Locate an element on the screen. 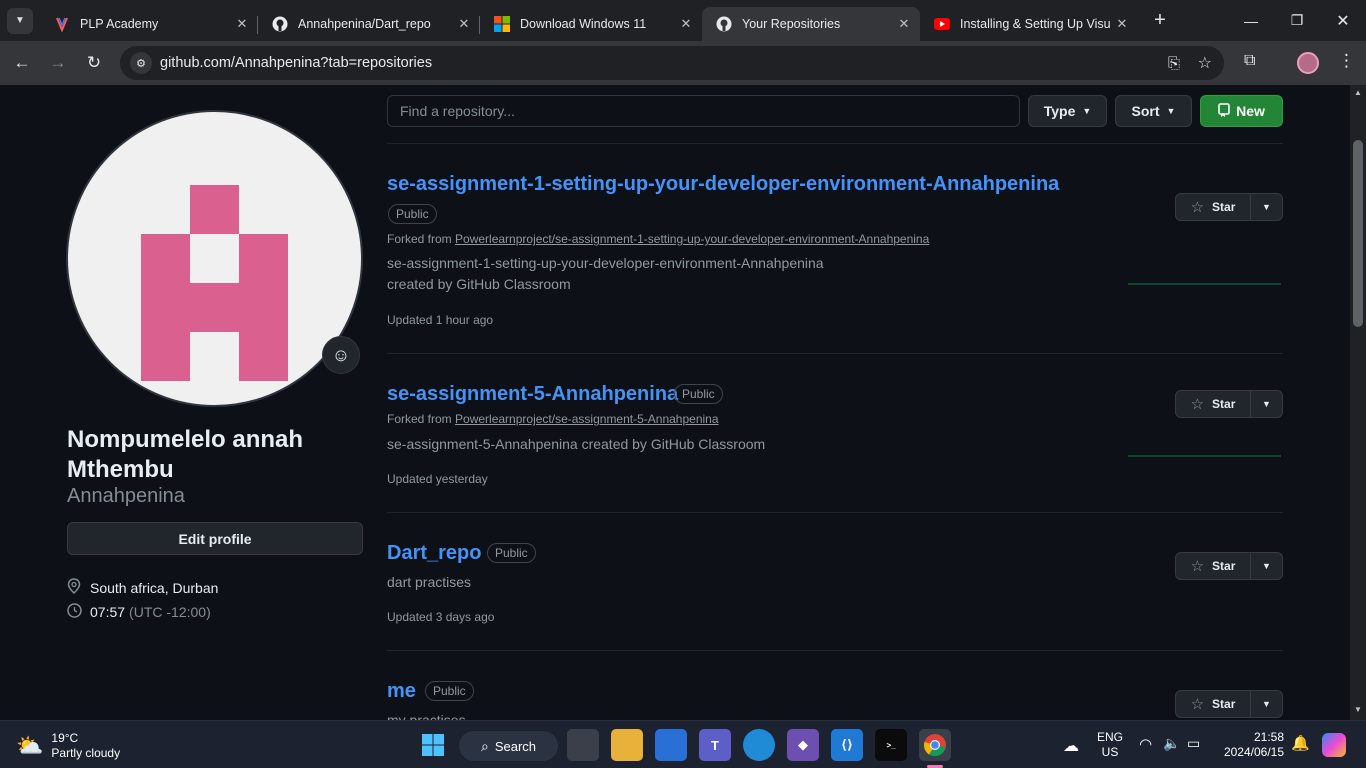  bookmark-star-icon: ☆ is located at coordinates (1205, 63).